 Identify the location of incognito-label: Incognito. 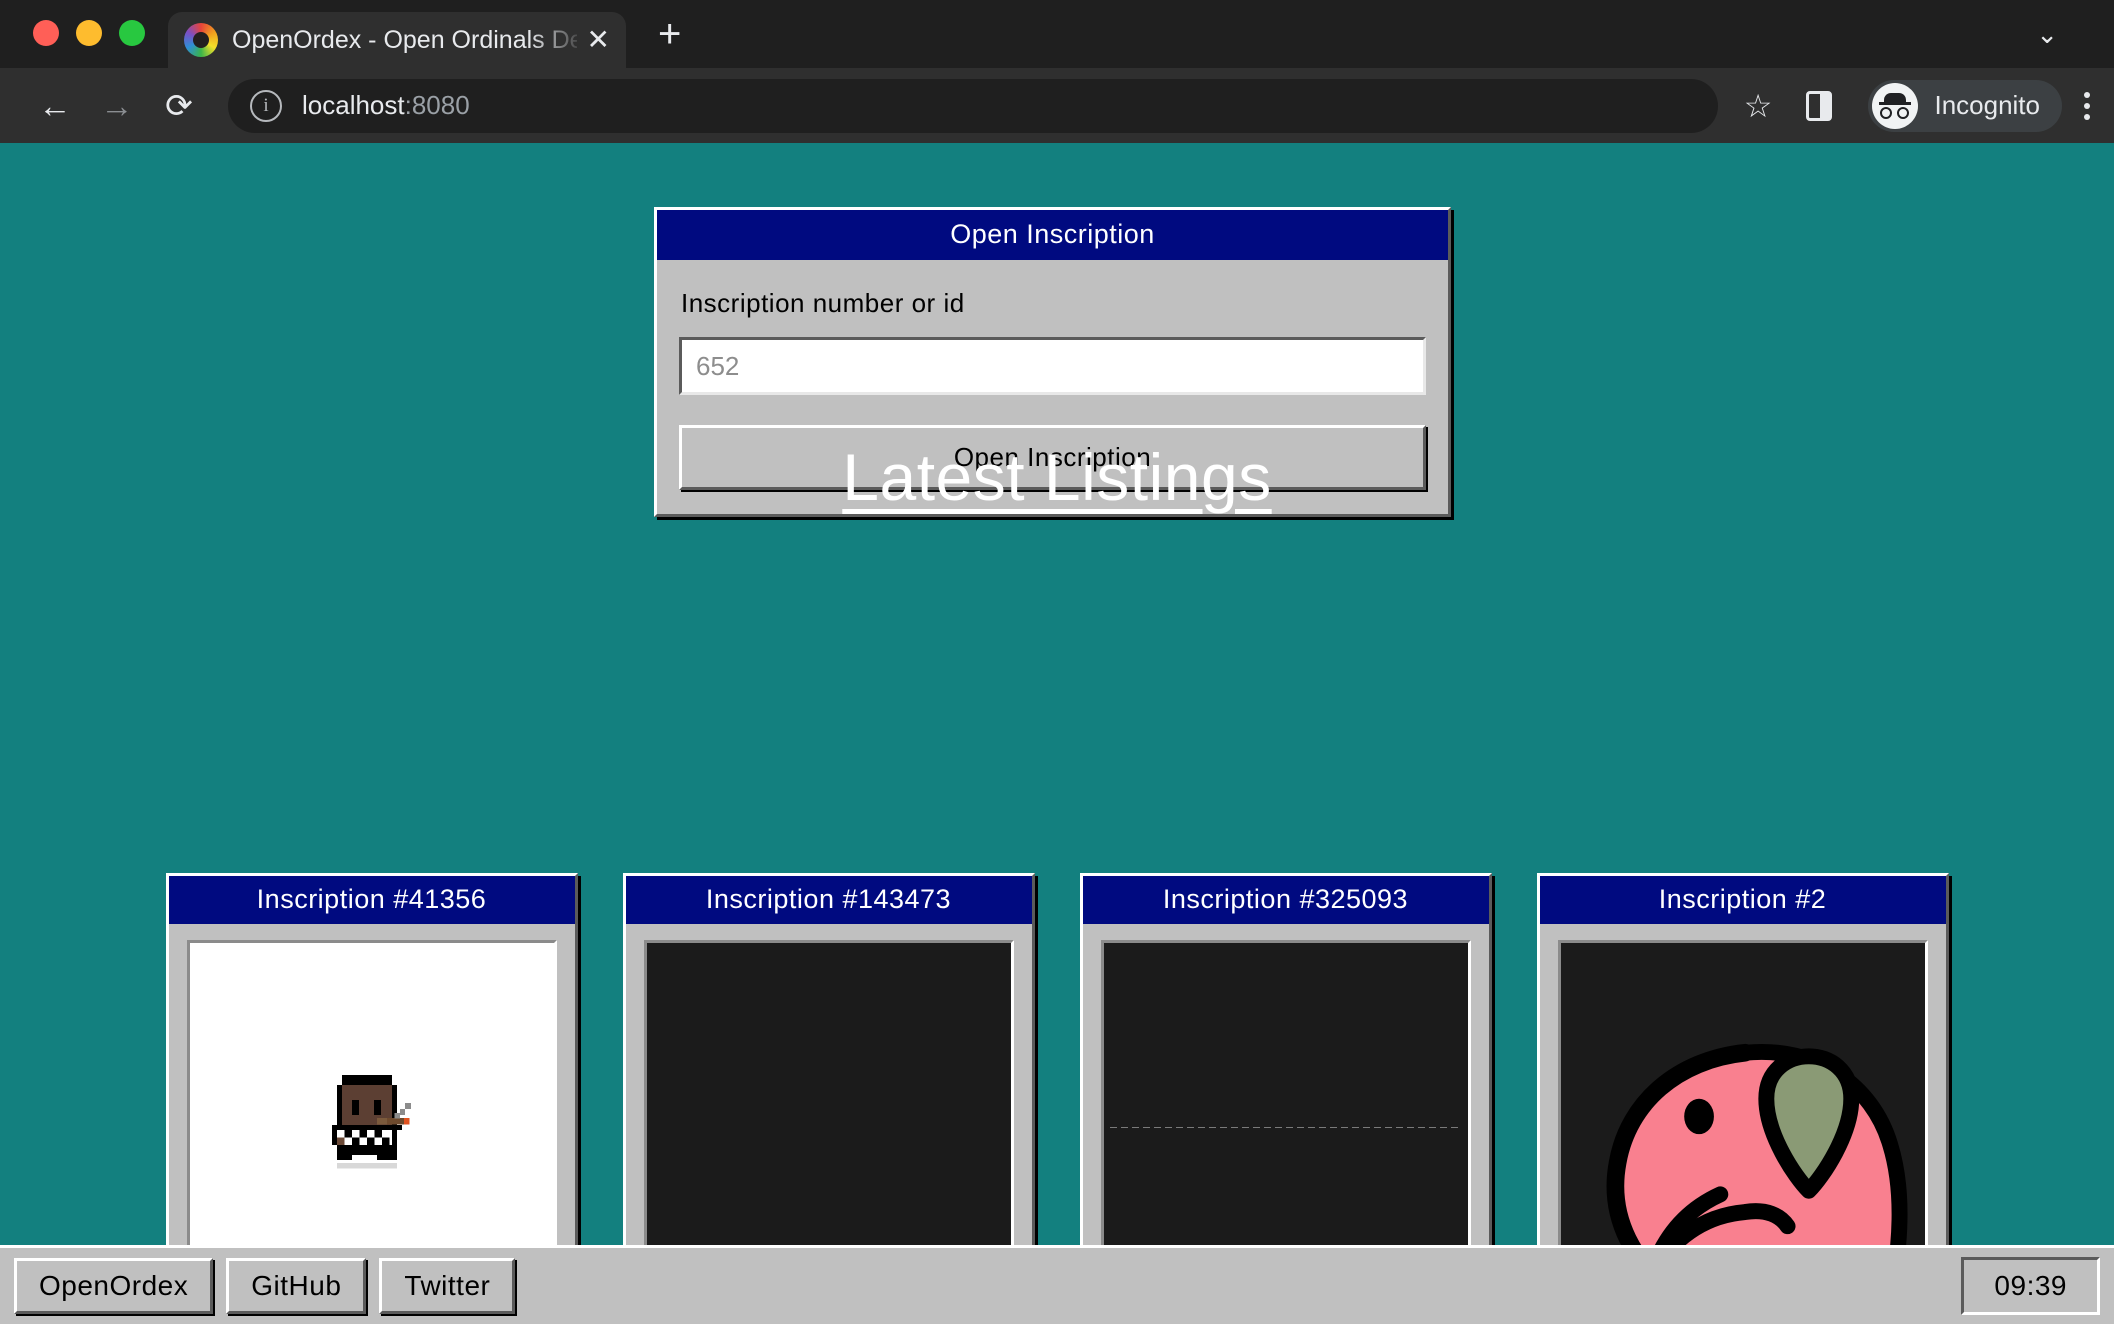
(1987, 105).